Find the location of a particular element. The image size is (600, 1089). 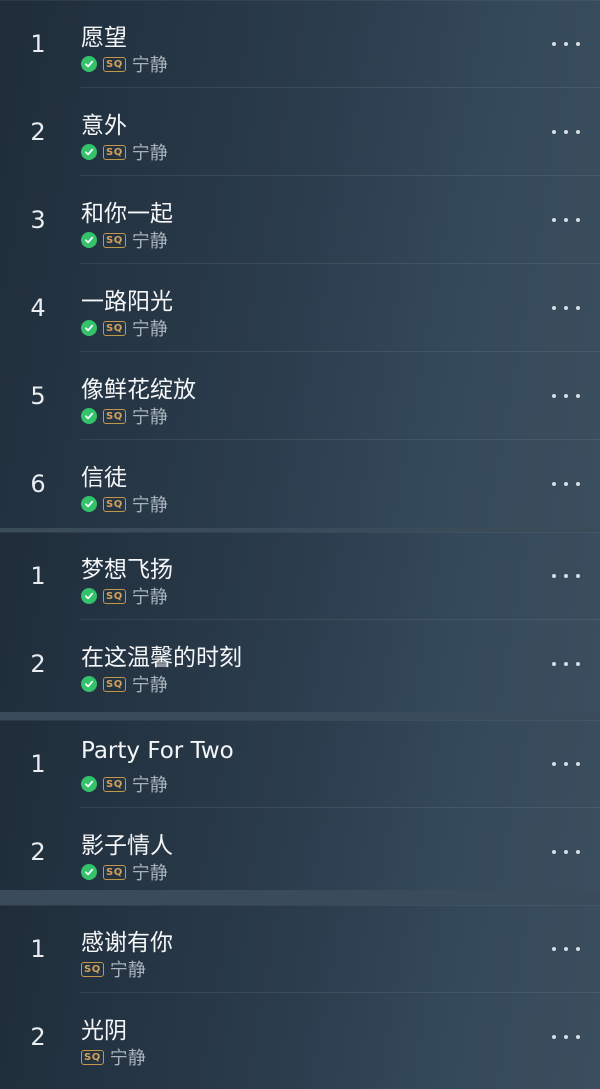

track-row: 1 愿望 SQ 宁静 is located at coordinates (300, 44).